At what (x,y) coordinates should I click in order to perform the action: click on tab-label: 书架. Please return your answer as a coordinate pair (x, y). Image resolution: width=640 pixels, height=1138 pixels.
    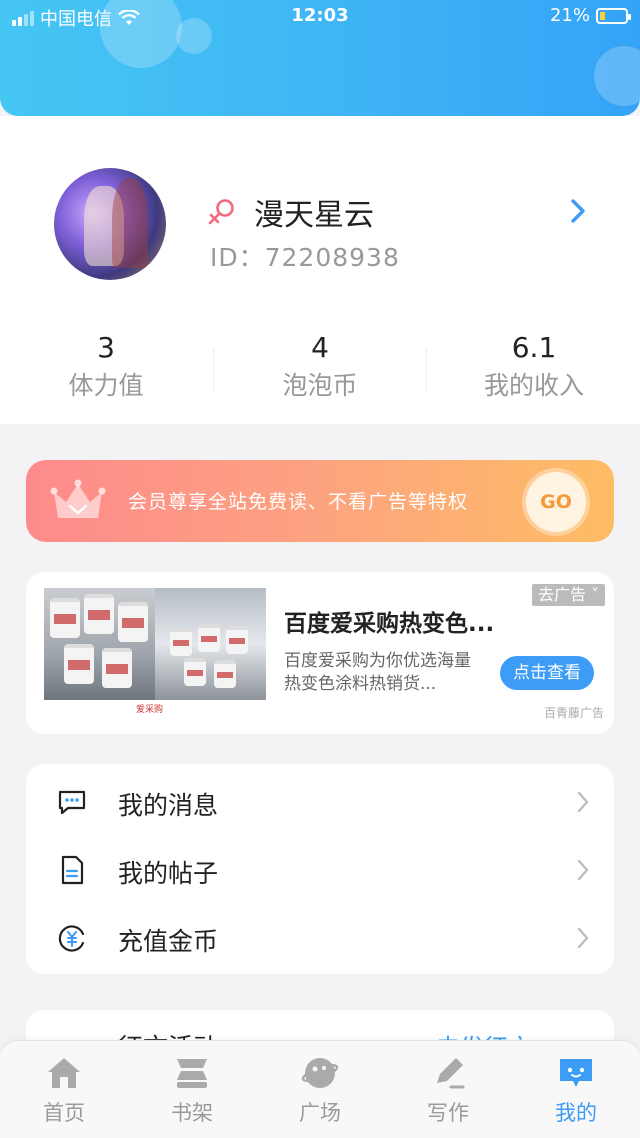
    Looking at the image, I should click on (192, 1113).